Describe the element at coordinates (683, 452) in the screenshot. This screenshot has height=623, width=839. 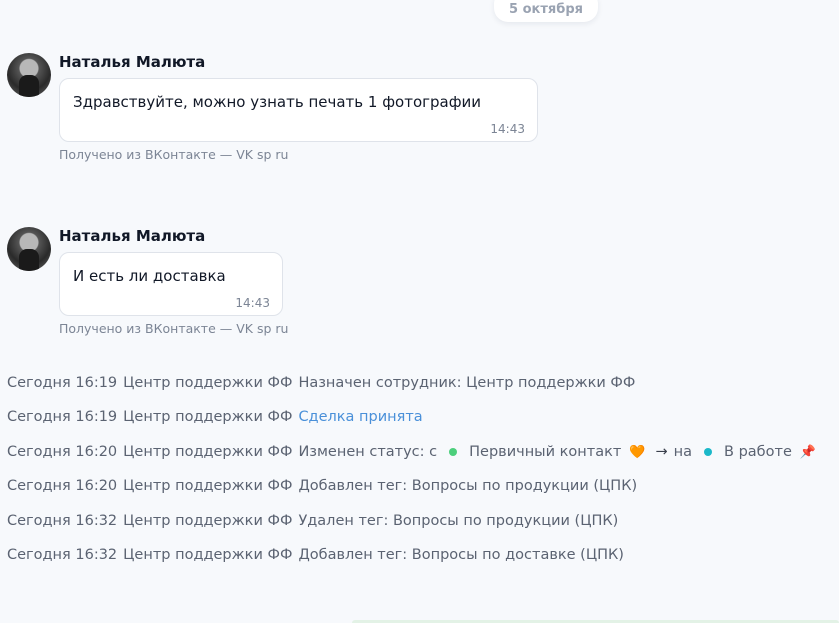
I see `status-to-word: на` at that location.